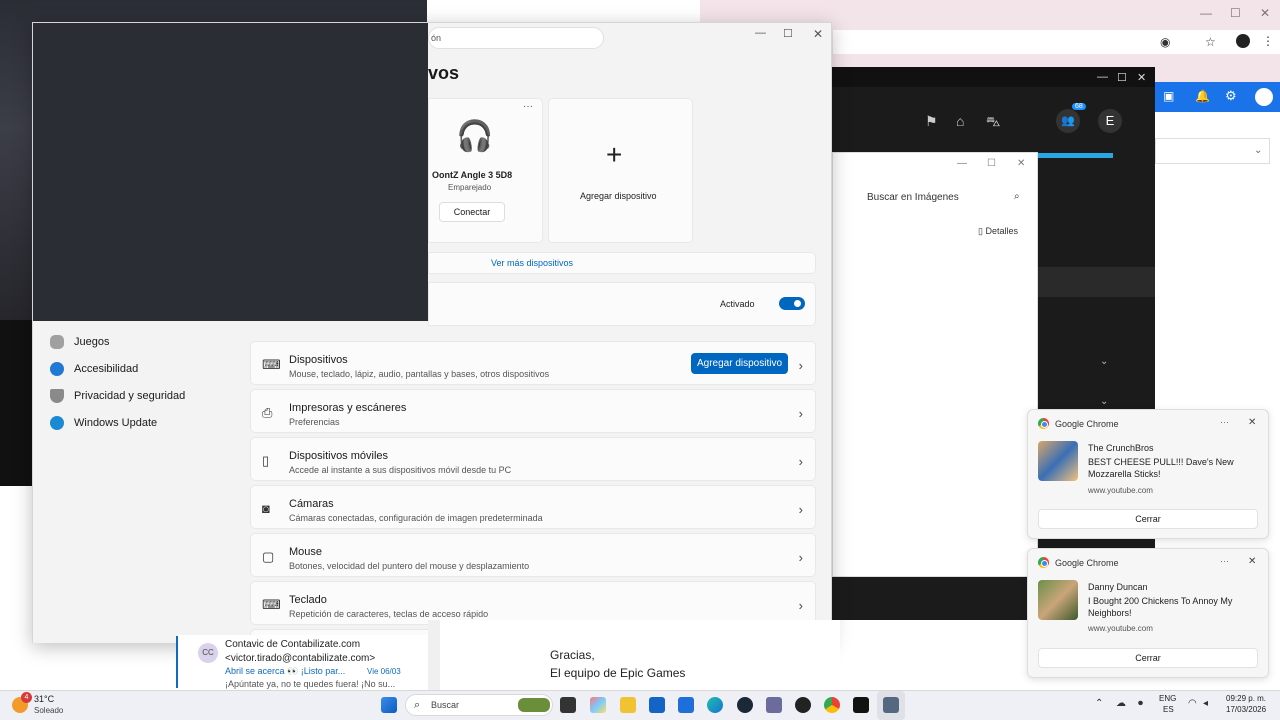  What do you see at coordinates (267, 412) in the screenshot?
I see `printer-icon: ⎙` at bounding box center [267, 412].